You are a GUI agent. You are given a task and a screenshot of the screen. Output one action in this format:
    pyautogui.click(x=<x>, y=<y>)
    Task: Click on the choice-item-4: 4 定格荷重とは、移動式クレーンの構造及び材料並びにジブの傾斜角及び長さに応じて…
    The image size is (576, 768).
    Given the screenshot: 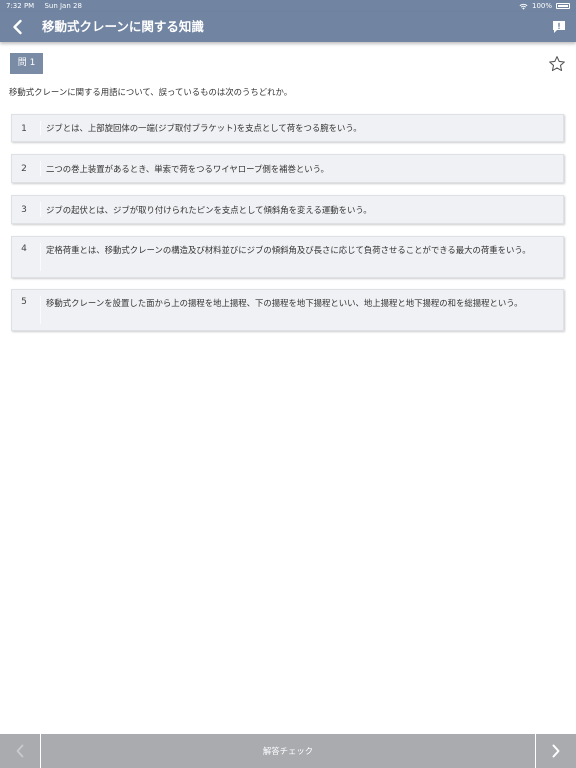 What is the action you would take?
    pyautogui.click(x=287, y=257)
    